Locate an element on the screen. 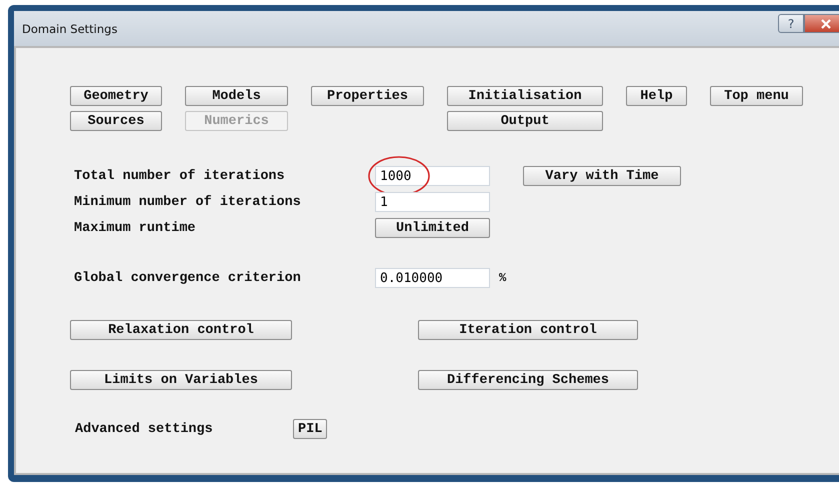 Image resolution: width=839 pixels, height=488 pixels. close-icon is located at coordinates (826, 23).